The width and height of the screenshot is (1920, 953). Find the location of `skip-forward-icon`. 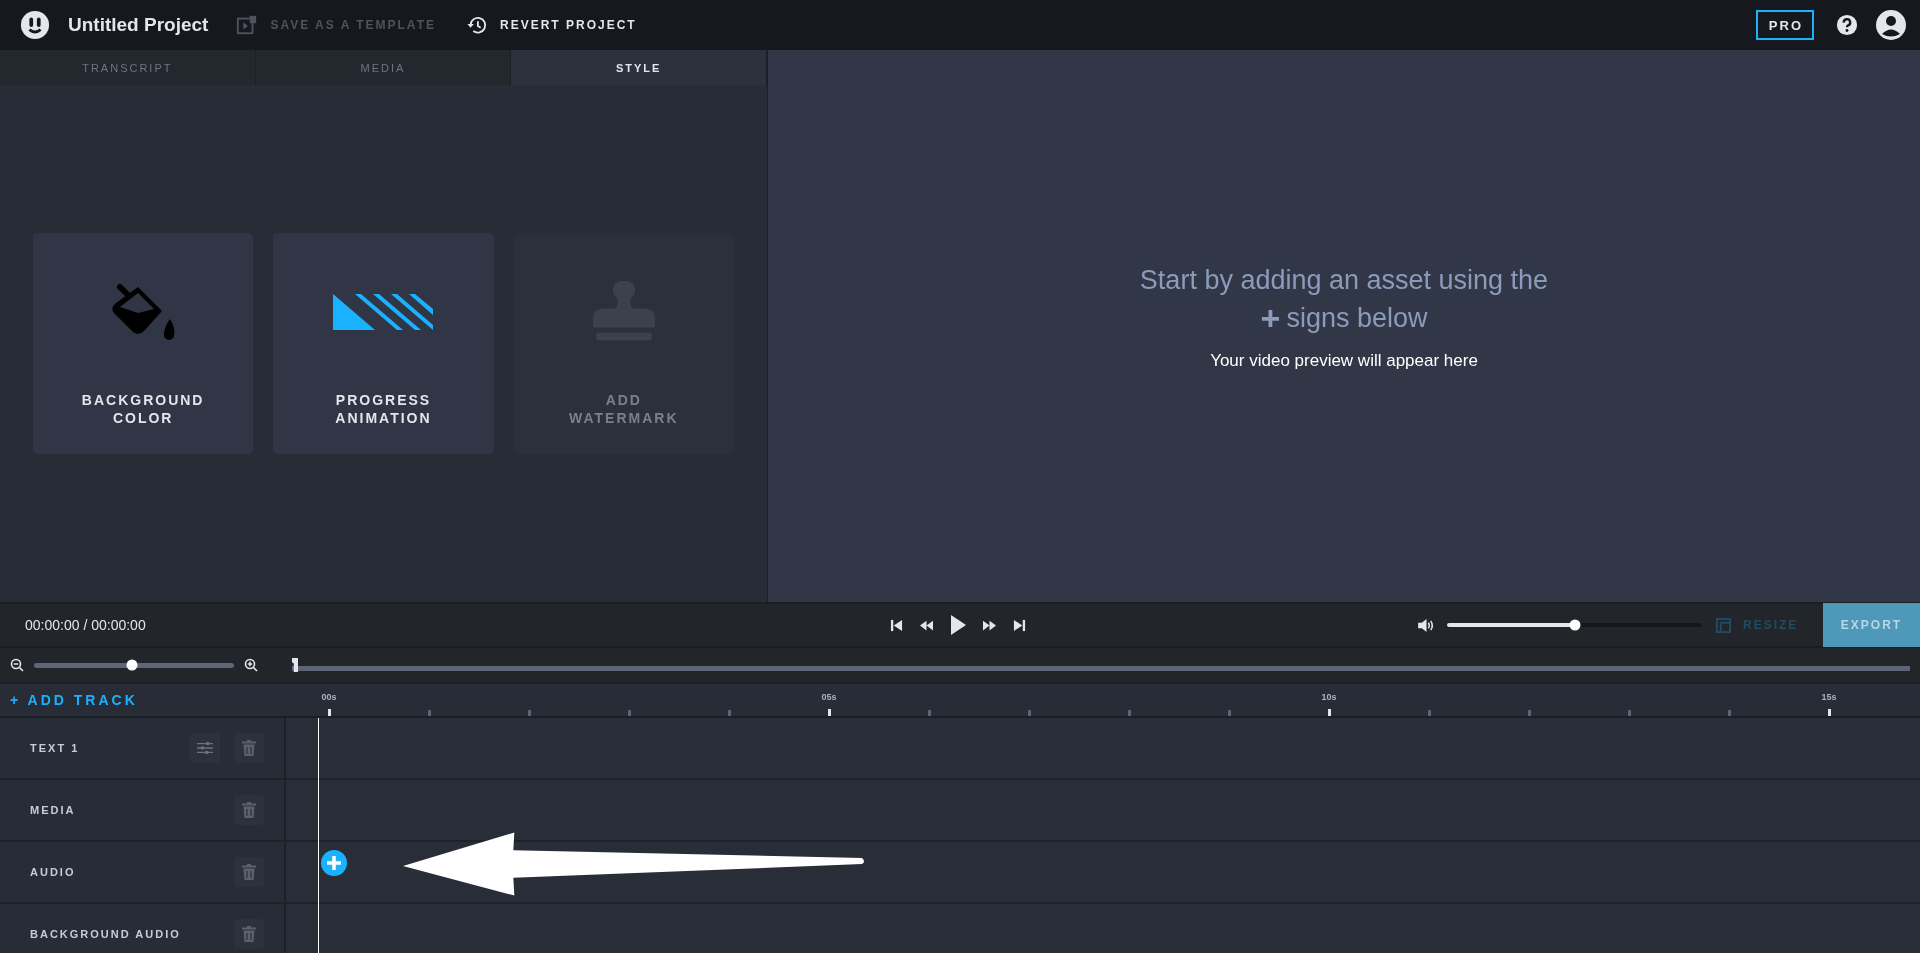

skip-forward-icon is located at coordinates (1019, 625).